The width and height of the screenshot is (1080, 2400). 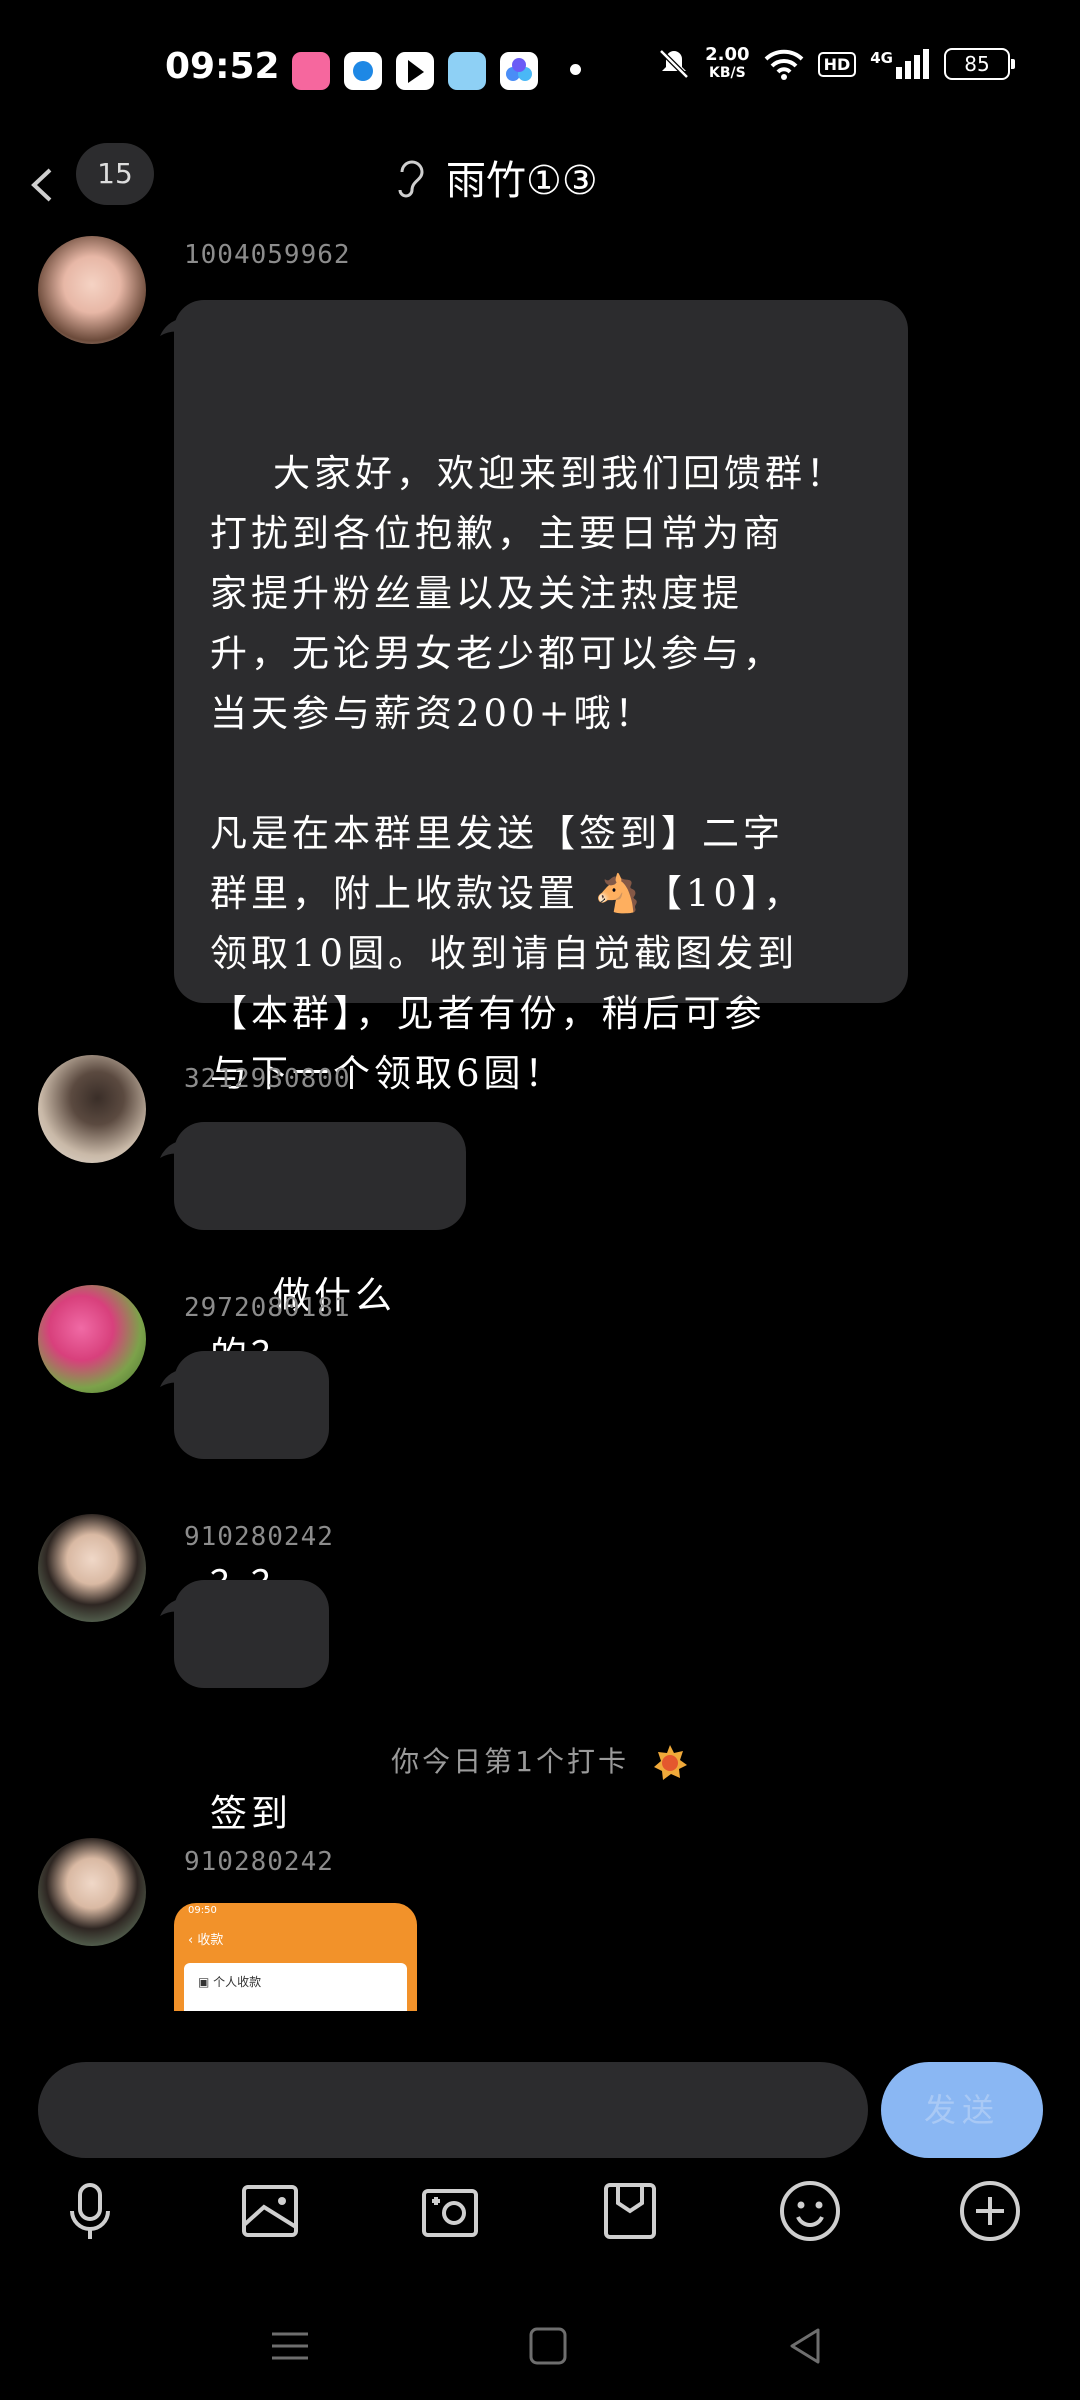 I want to click on back-button, so click(x=44, y=185).